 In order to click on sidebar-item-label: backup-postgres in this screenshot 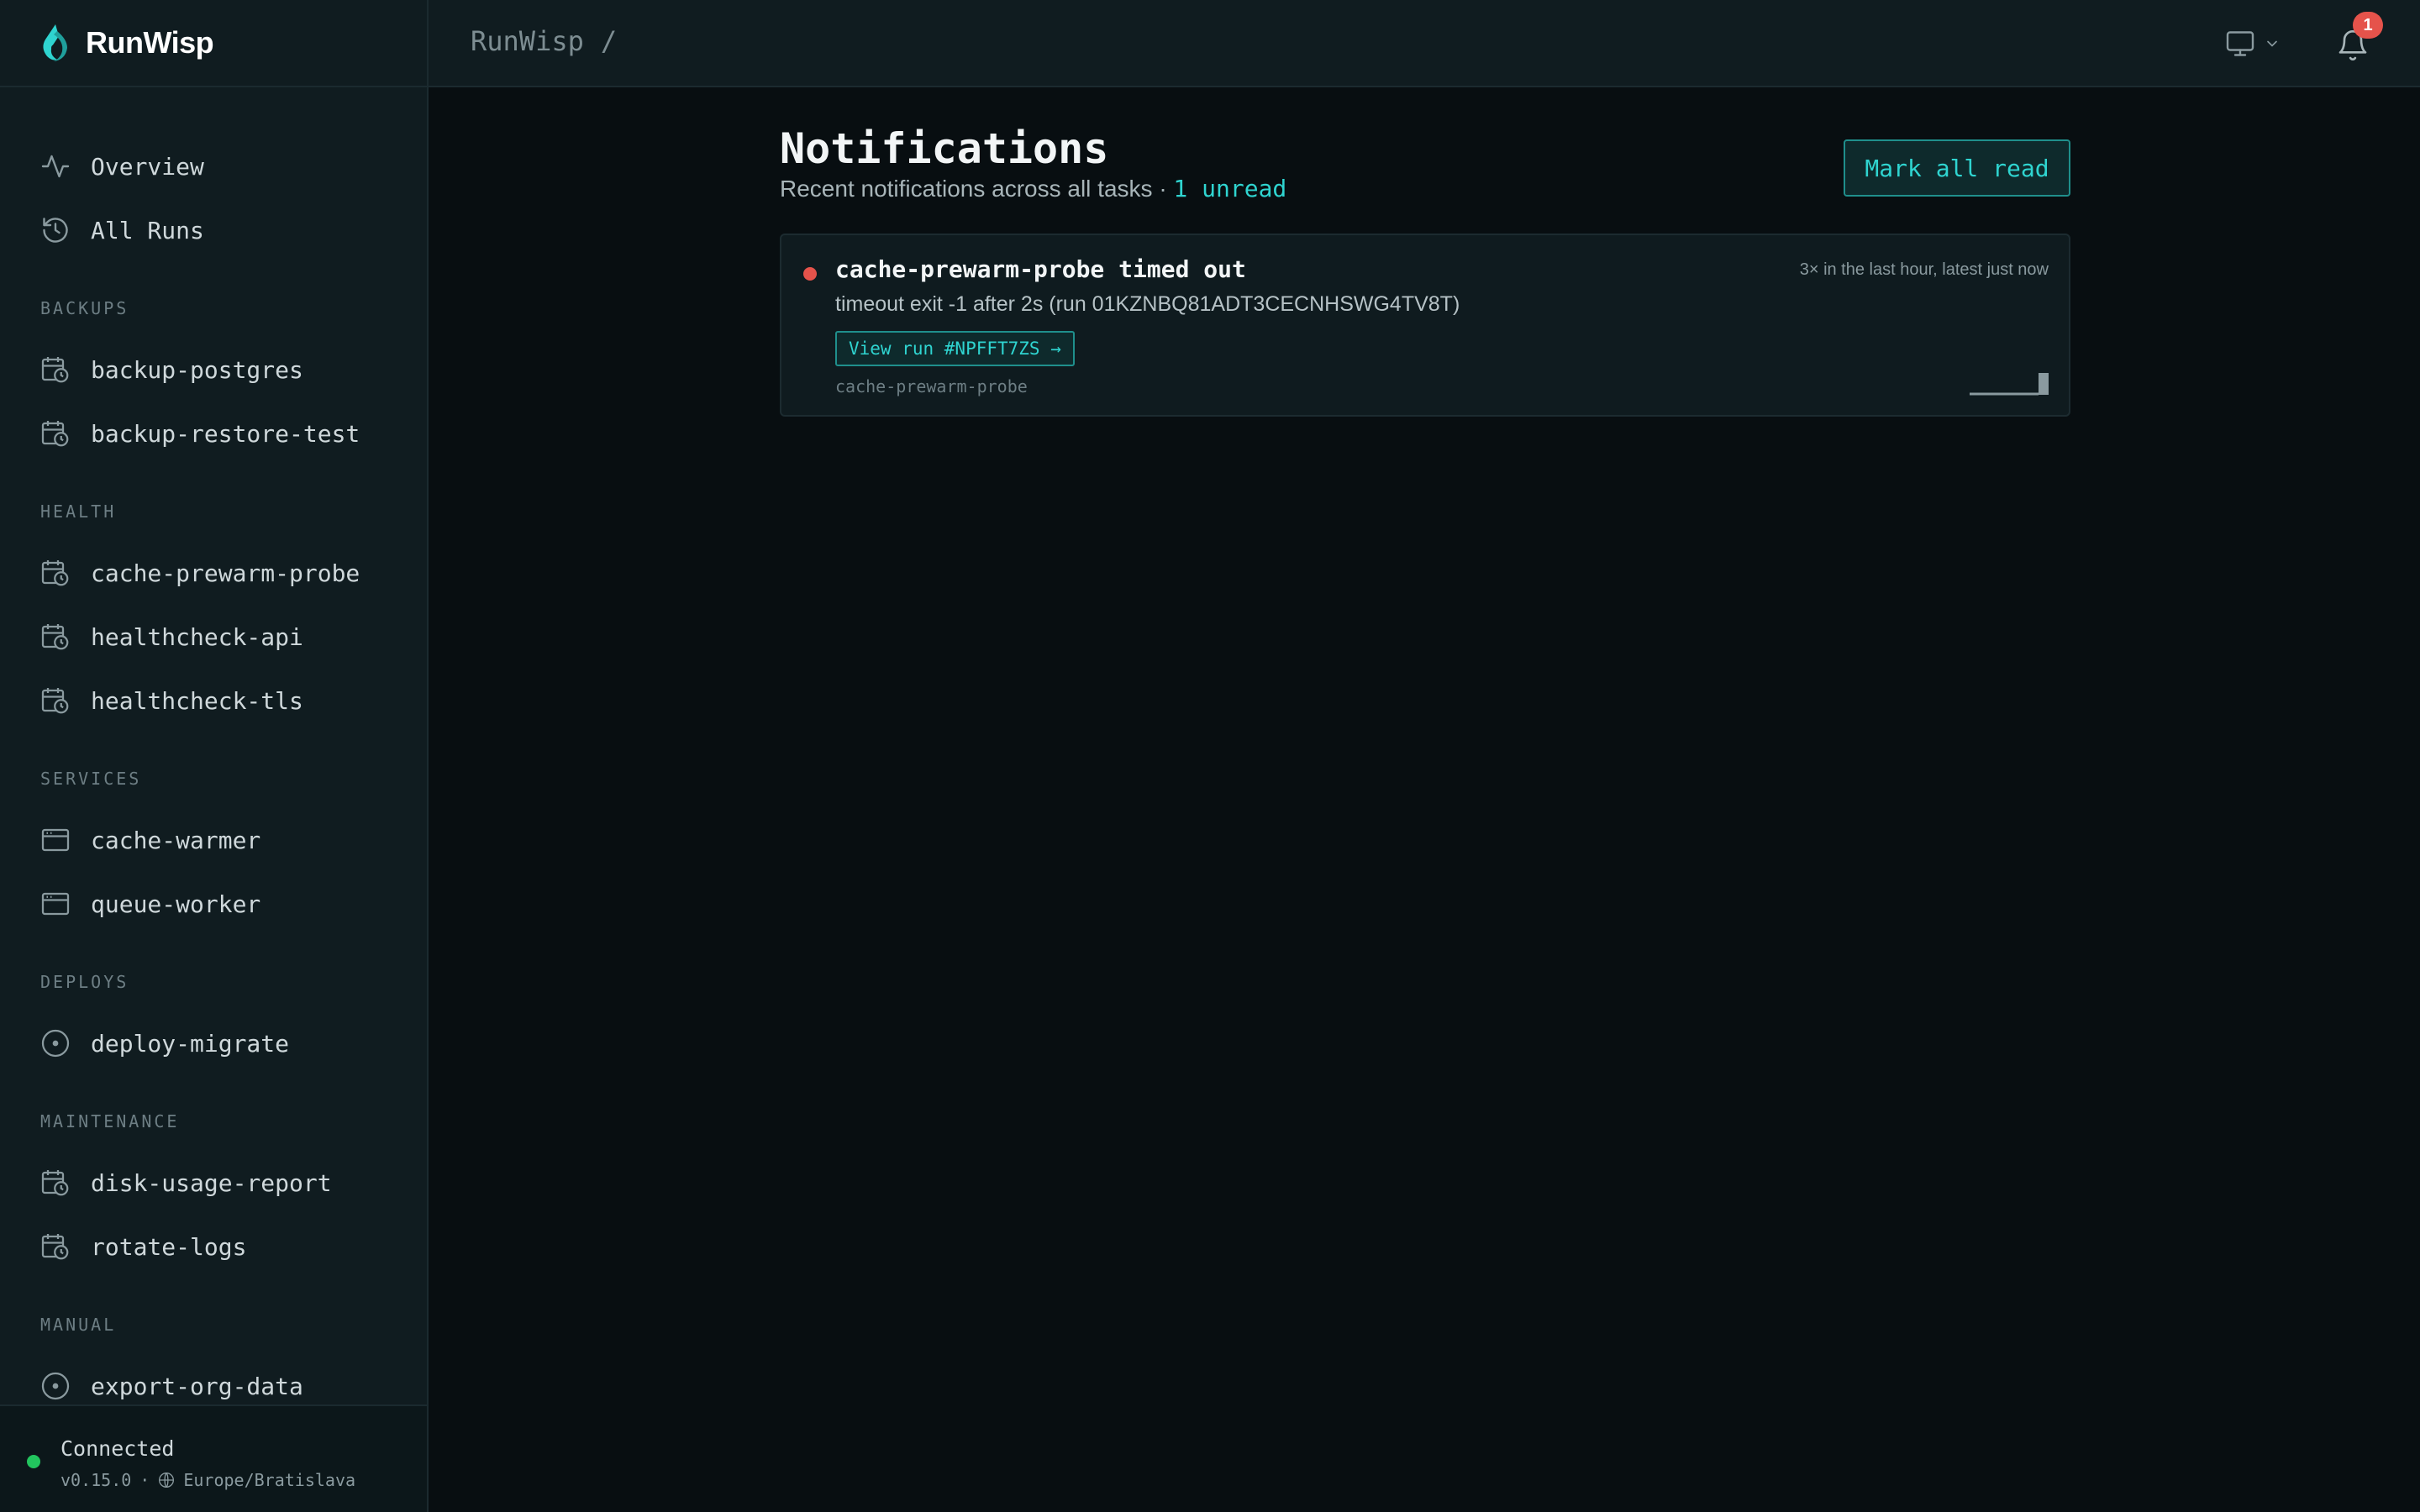, I will do `click(197, 369)`.